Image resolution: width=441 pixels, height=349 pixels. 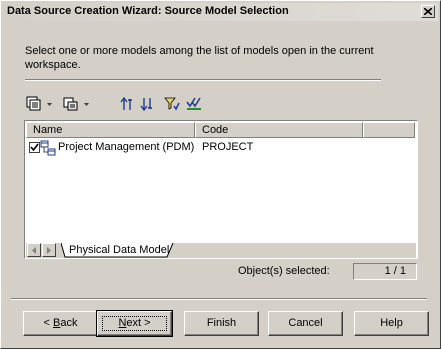 What do you see at coordinates (48, 323) in the screenshot?
I see `back-arrow-text: <` at bounding box center [48, 323].